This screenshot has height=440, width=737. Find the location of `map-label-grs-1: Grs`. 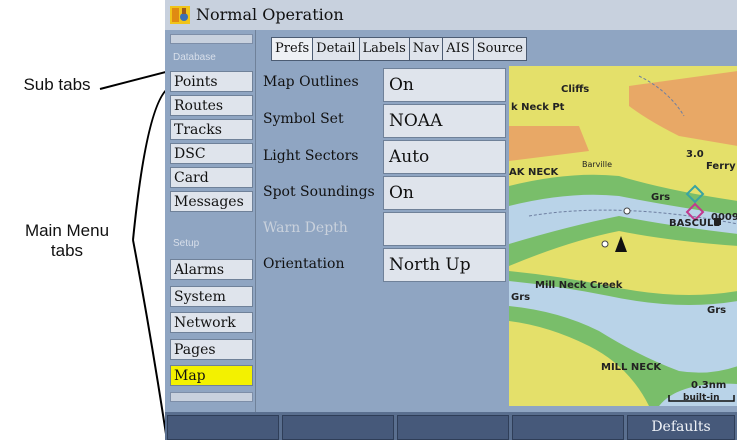

map-label-grs-1: Grs is located at coordinates (660, 197).